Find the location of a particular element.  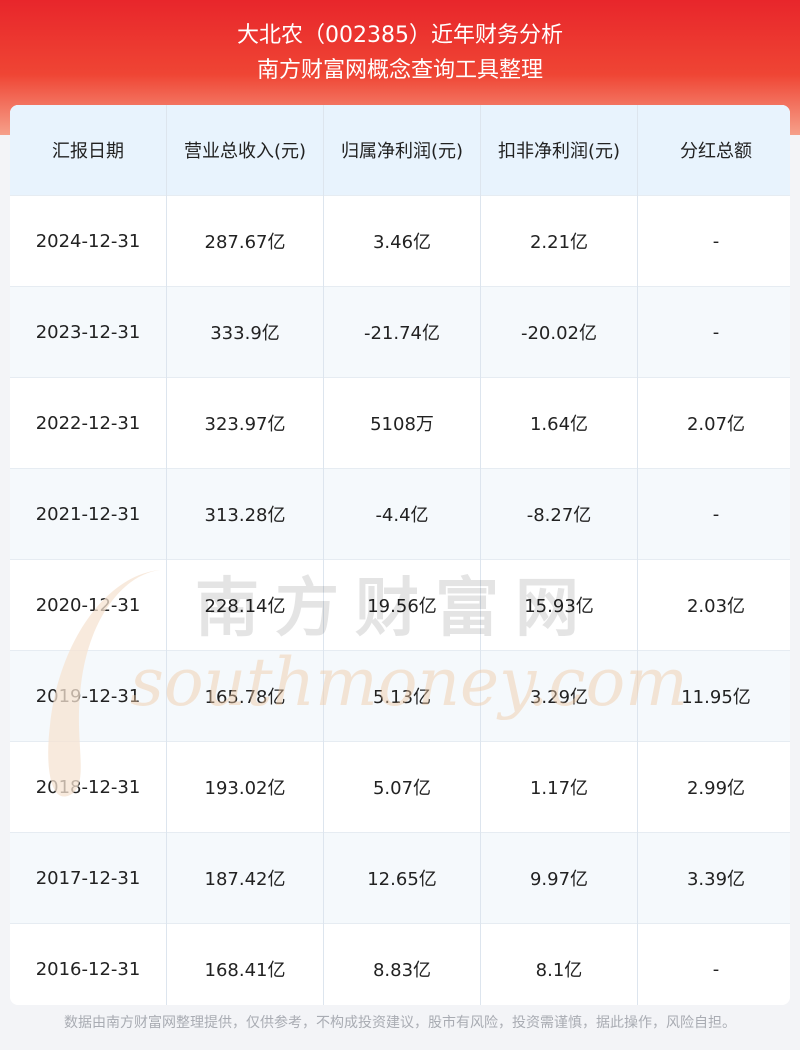

column-header-net-profit: 归属净利润(元) is located at coordinates (402, 150).